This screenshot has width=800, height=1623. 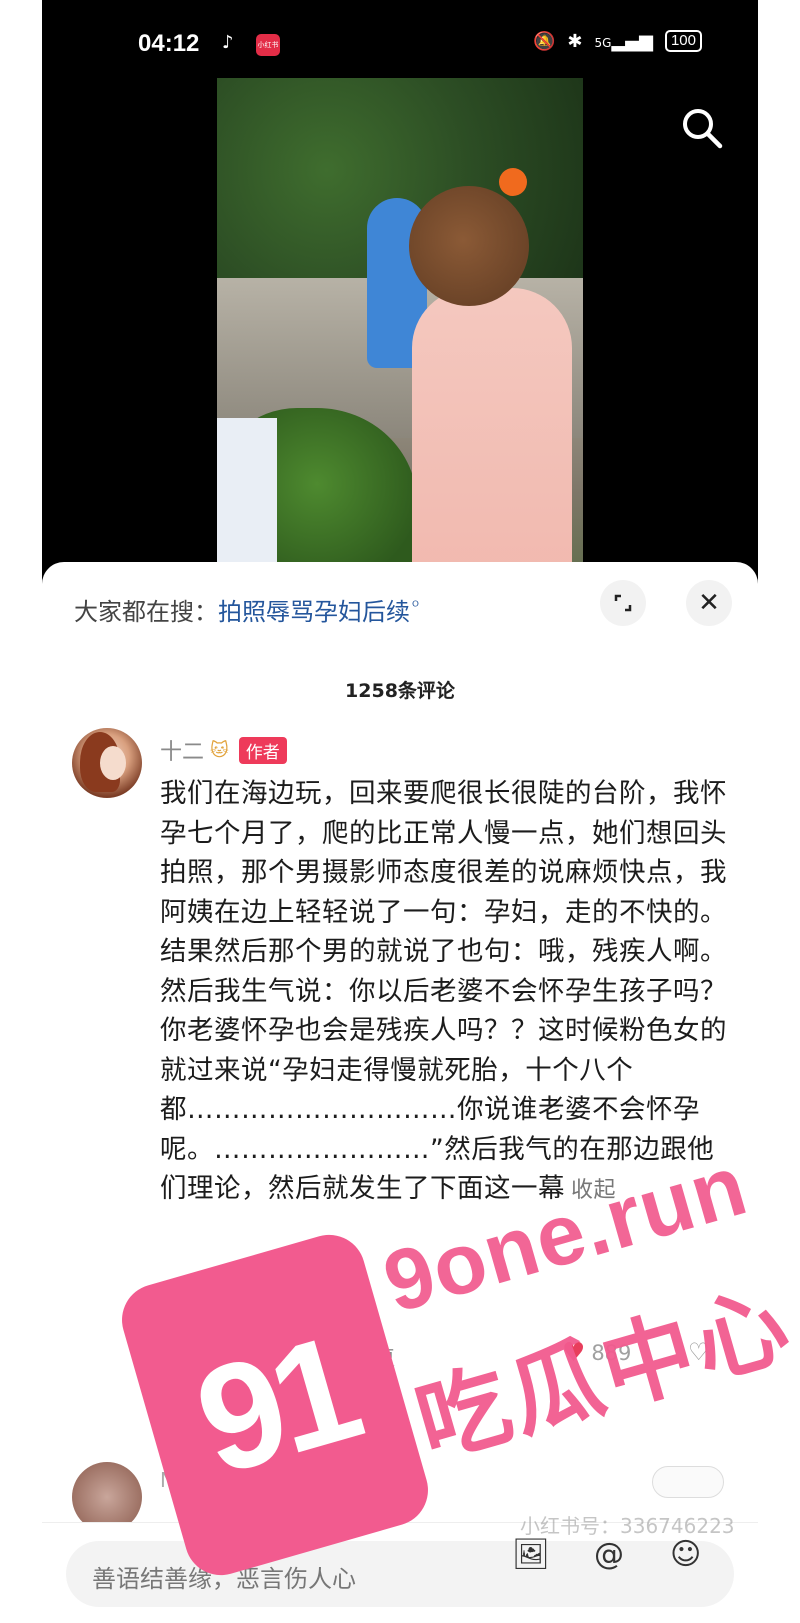 What do you see at coordinates (415, 607) in the screenshot?
I see `search-small-icon: ᴼ` at bounding box center [415, 607].